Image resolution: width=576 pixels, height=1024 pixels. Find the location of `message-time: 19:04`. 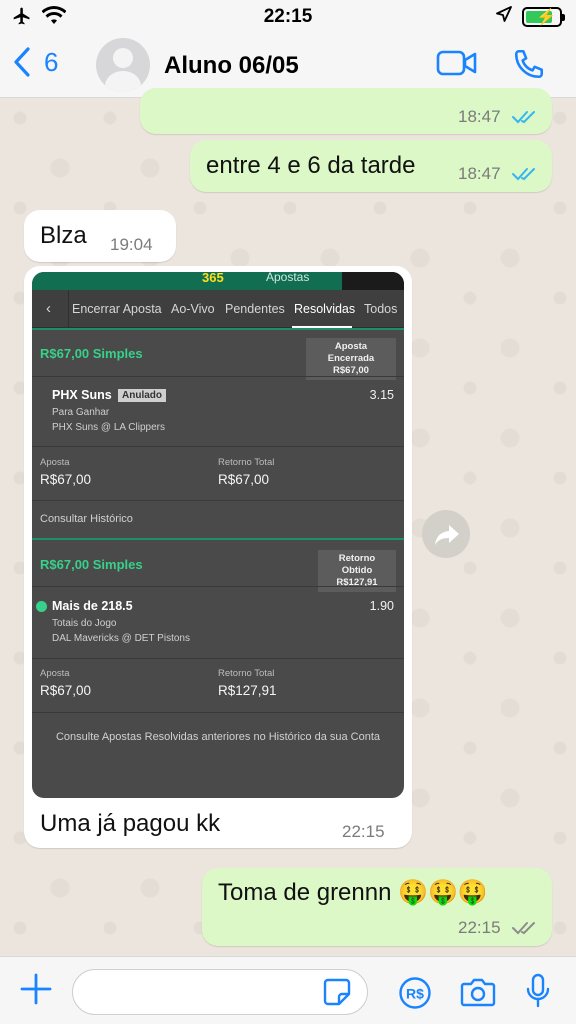

message-time: 19:04 is located at coordinates (131, 244).